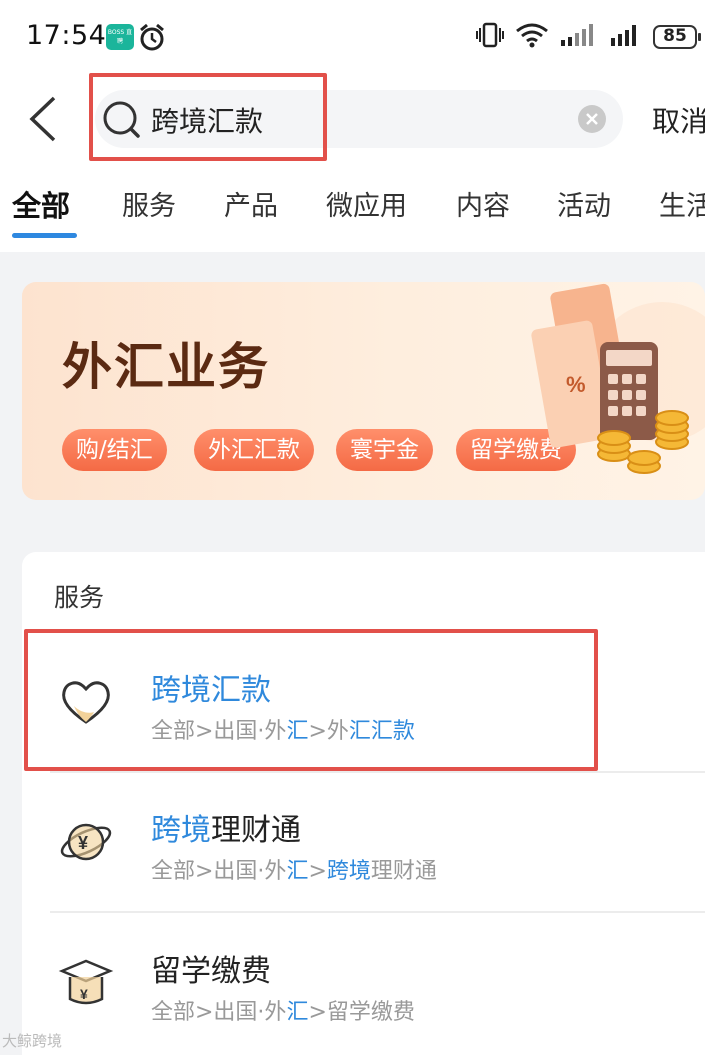  What do you see at coordinates (152, 39) in the screenshot?
I see `alarm-icon` at bounding box center [152, 39].